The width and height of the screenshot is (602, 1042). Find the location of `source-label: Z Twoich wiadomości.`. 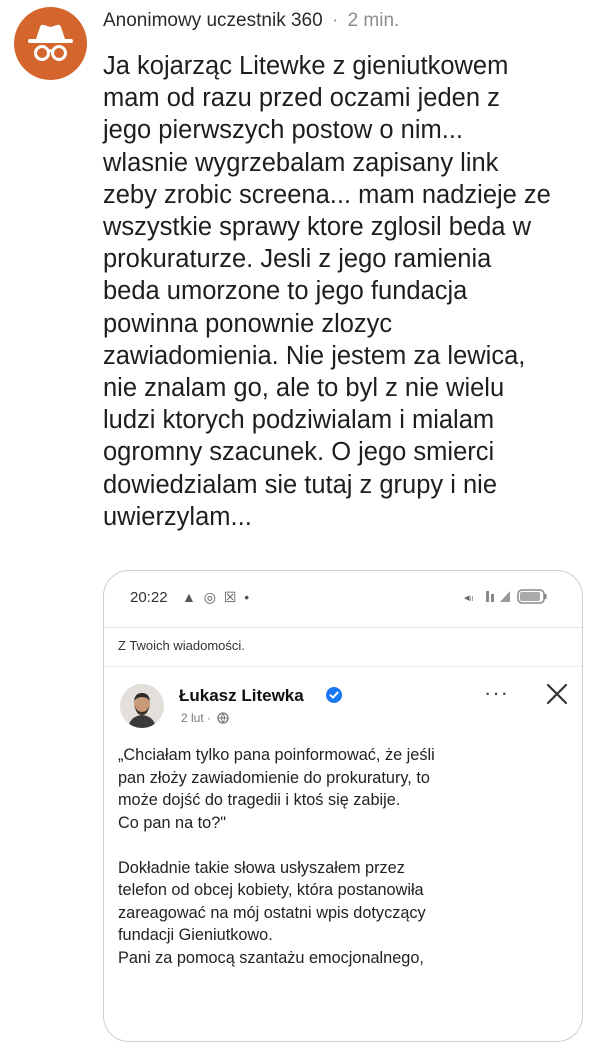

source-label: Z Twoich wiadomości. is located at coordinates (181, 645).